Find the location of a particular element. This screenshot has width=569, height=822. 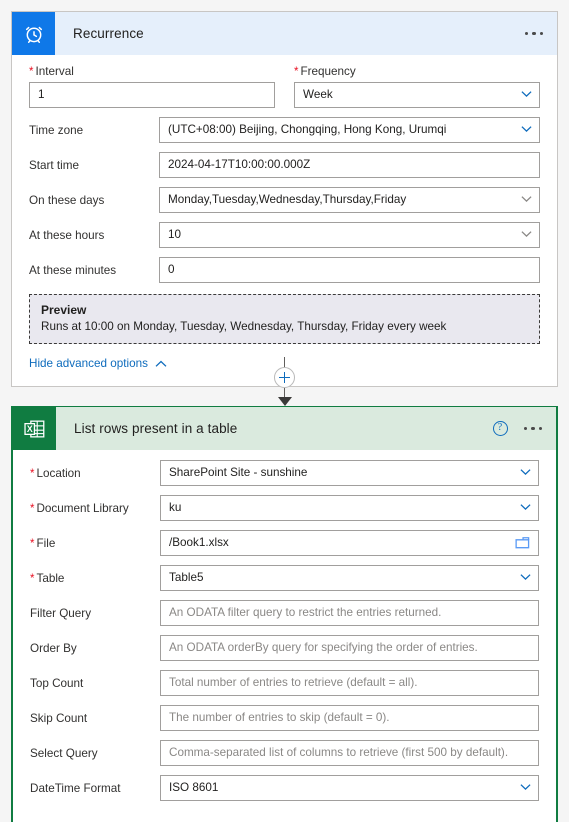

file-row: * File /Book1.xlsx is located at coordinates (284, 543).